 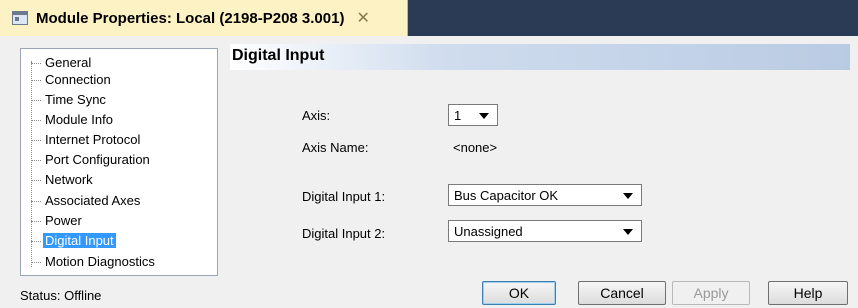 I want to click on nav-item-port-configuration: Port Configuration, so click(x=91, y=160).